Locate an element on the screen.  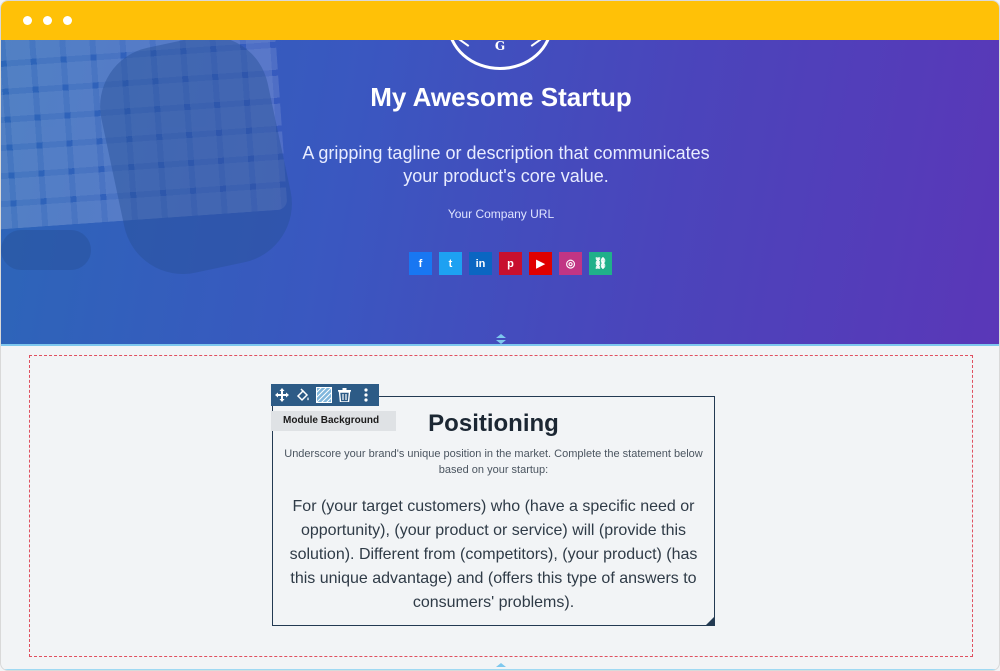
section-divider is located at coordinates (500, 345).